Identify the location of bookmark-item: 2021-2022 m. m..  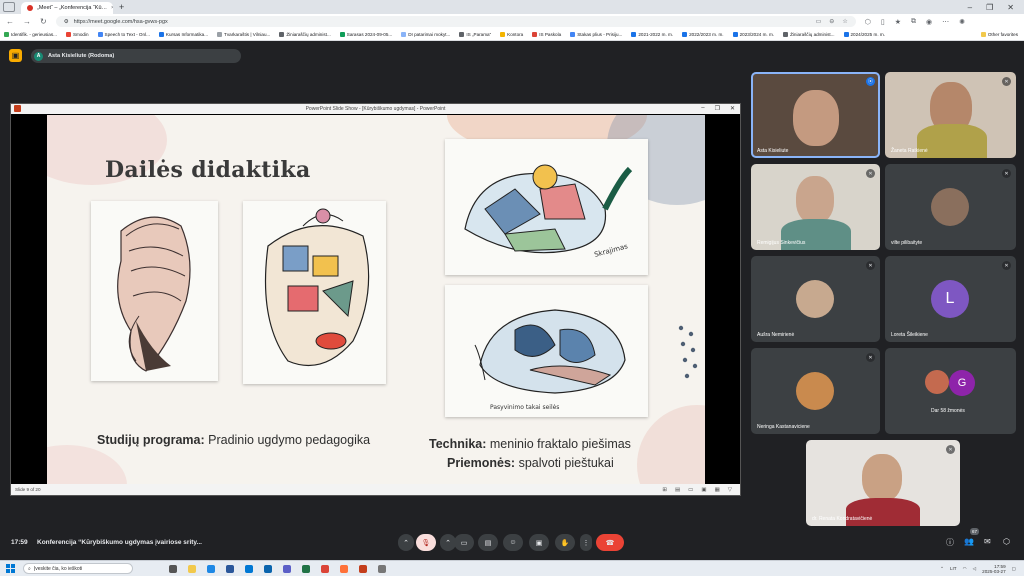
(652, 34).